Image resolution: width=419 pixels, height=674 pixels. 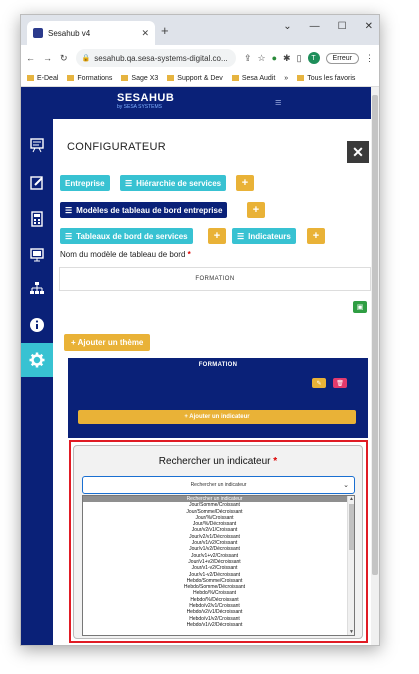 I want to click on board-icon, so click(x=37, y=145).